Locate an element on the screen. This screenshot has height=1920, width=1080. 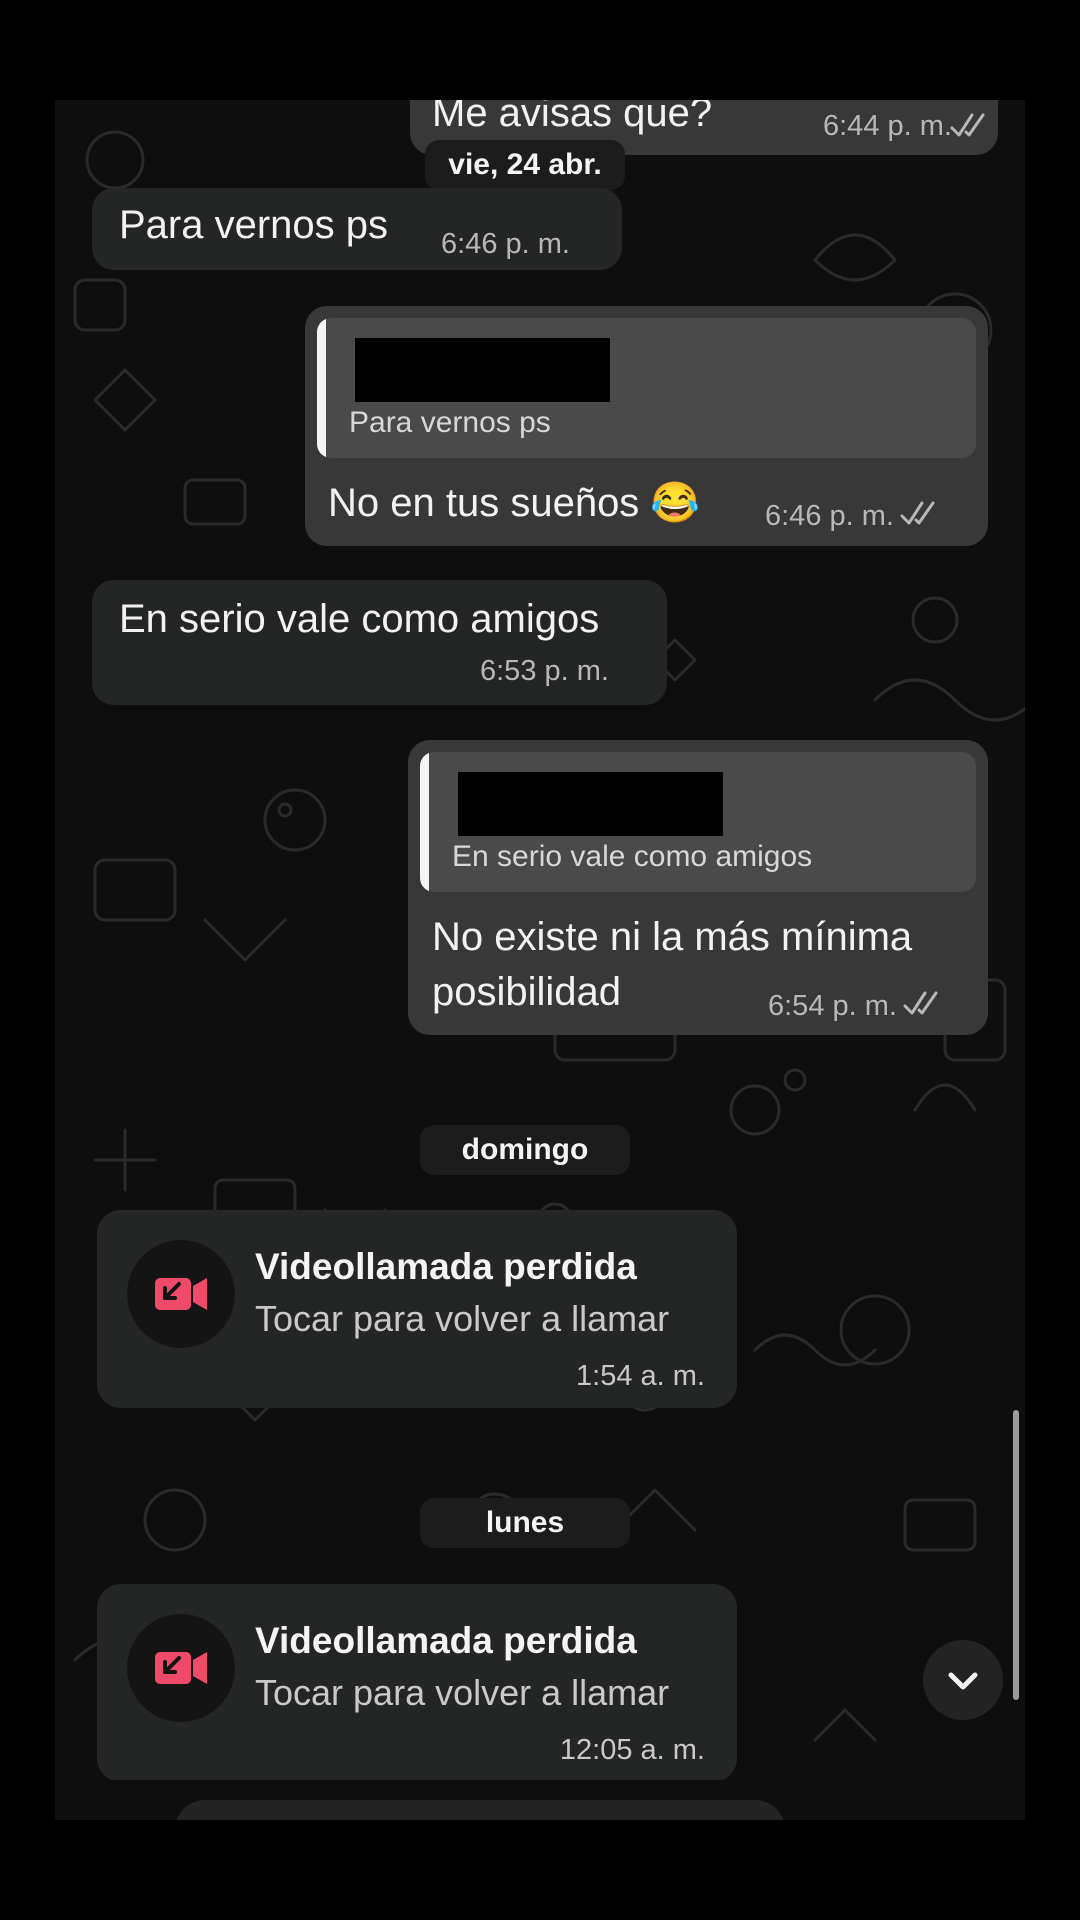
message-incoming: En serio vale como amigos 6:53 p. m. is located at coordinates (379, 642).